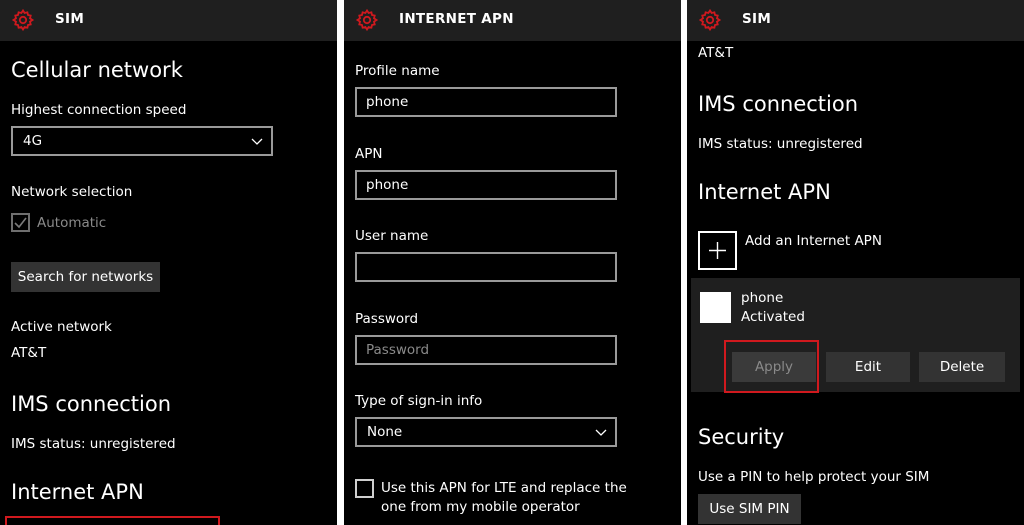 Image resolution: width=1024 pixels, height=525 pixels. What do you see at coordinates (29, 353) in the screenshot?
I see `active-network-value: AT&T` at bounding box center [29, 353].